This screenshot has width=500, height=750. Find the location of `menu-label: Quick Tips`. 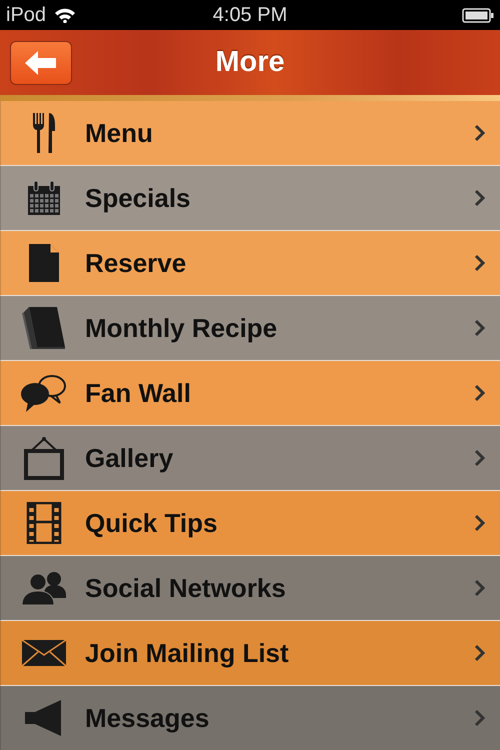

menu-label: Quick Tips is located at coordinates (151, 523).